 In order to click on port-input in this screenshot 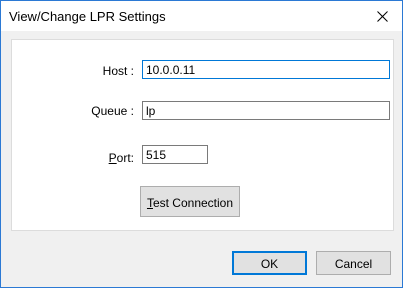, I will do `click(175, 154)`.